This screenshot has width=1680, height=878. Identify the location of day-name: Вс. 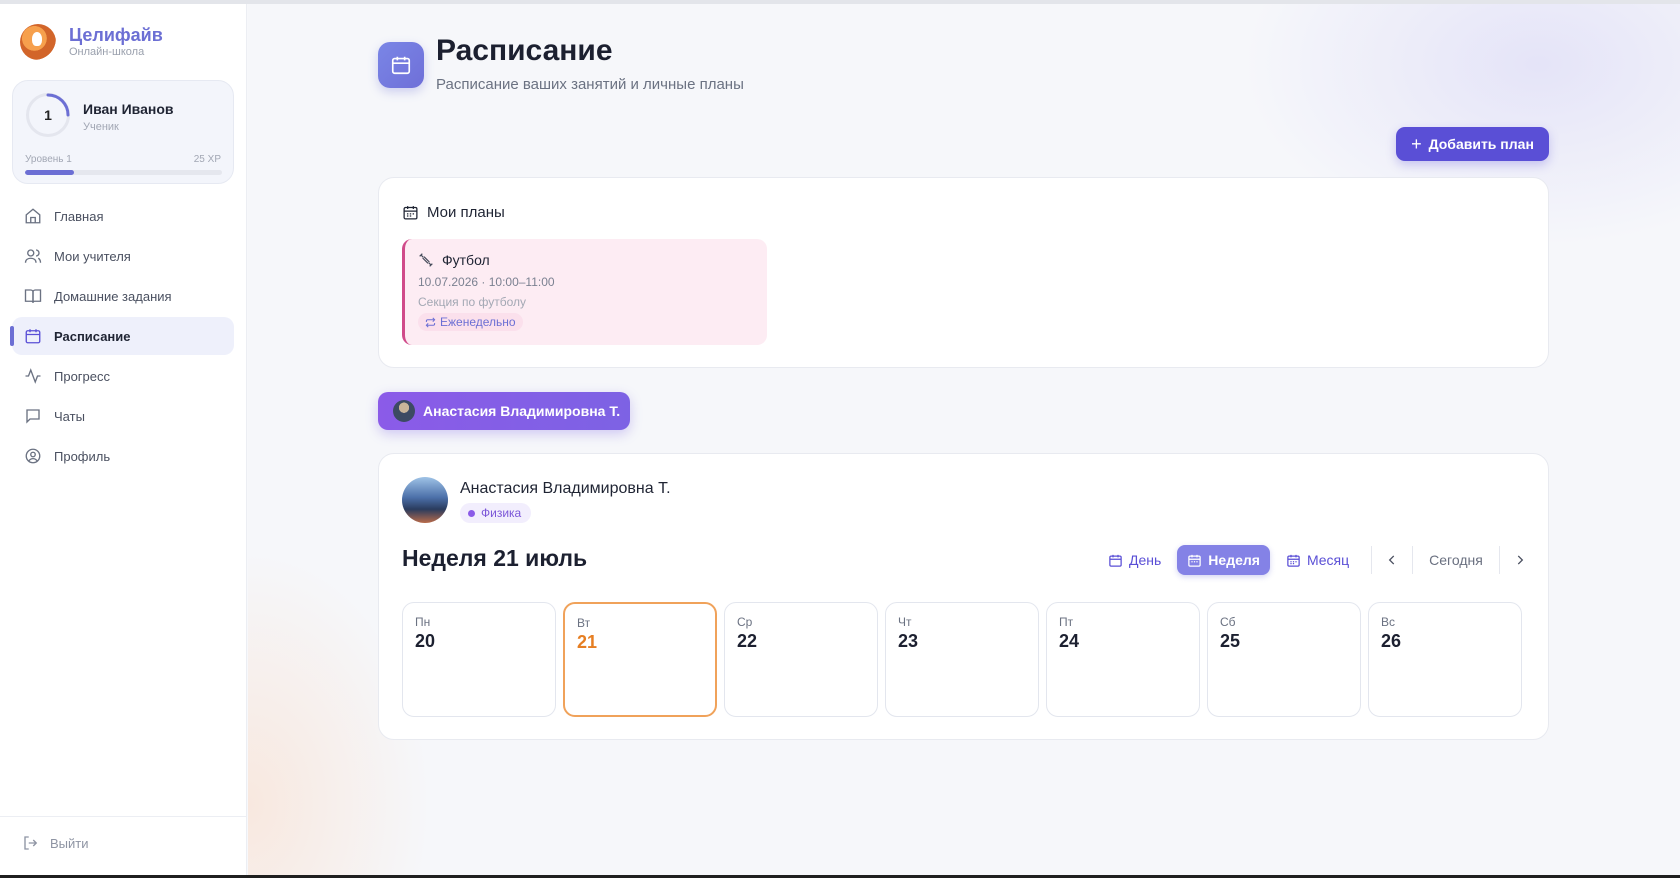
(1388, 622).